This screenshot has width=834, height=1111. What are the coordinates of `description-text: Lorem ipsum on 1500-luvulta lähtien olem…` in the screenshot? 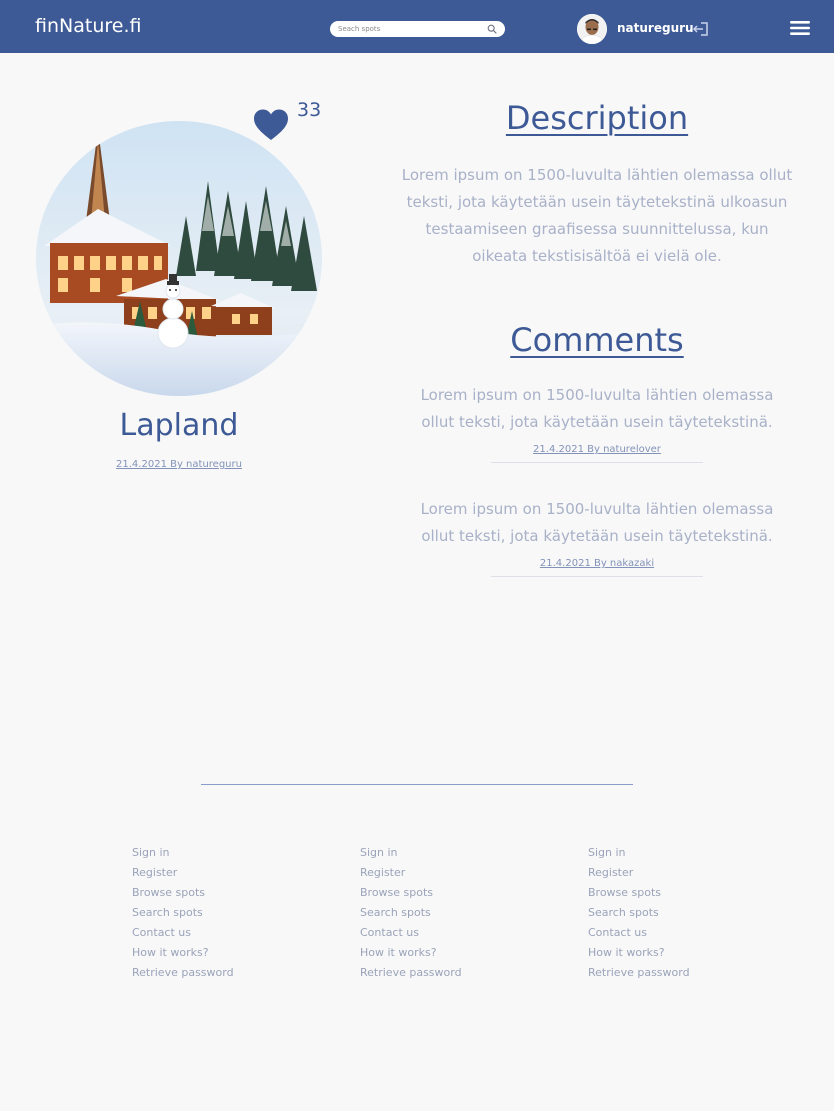 It's located at (597, 215).